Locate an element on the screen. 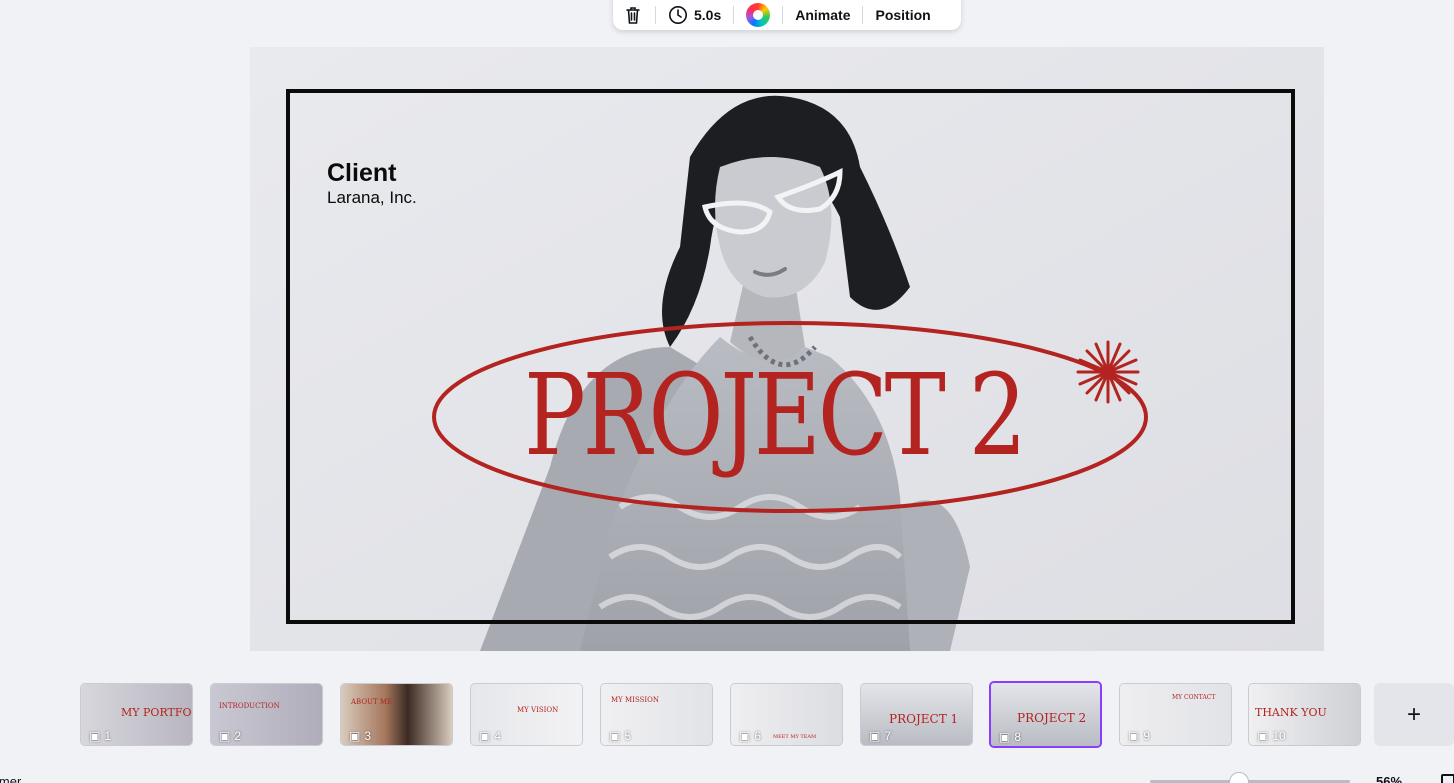 The image size is (1454, 783). page-thumbnail: PROJECT 1 ▣ 7 is located at coordinates (916, 714).